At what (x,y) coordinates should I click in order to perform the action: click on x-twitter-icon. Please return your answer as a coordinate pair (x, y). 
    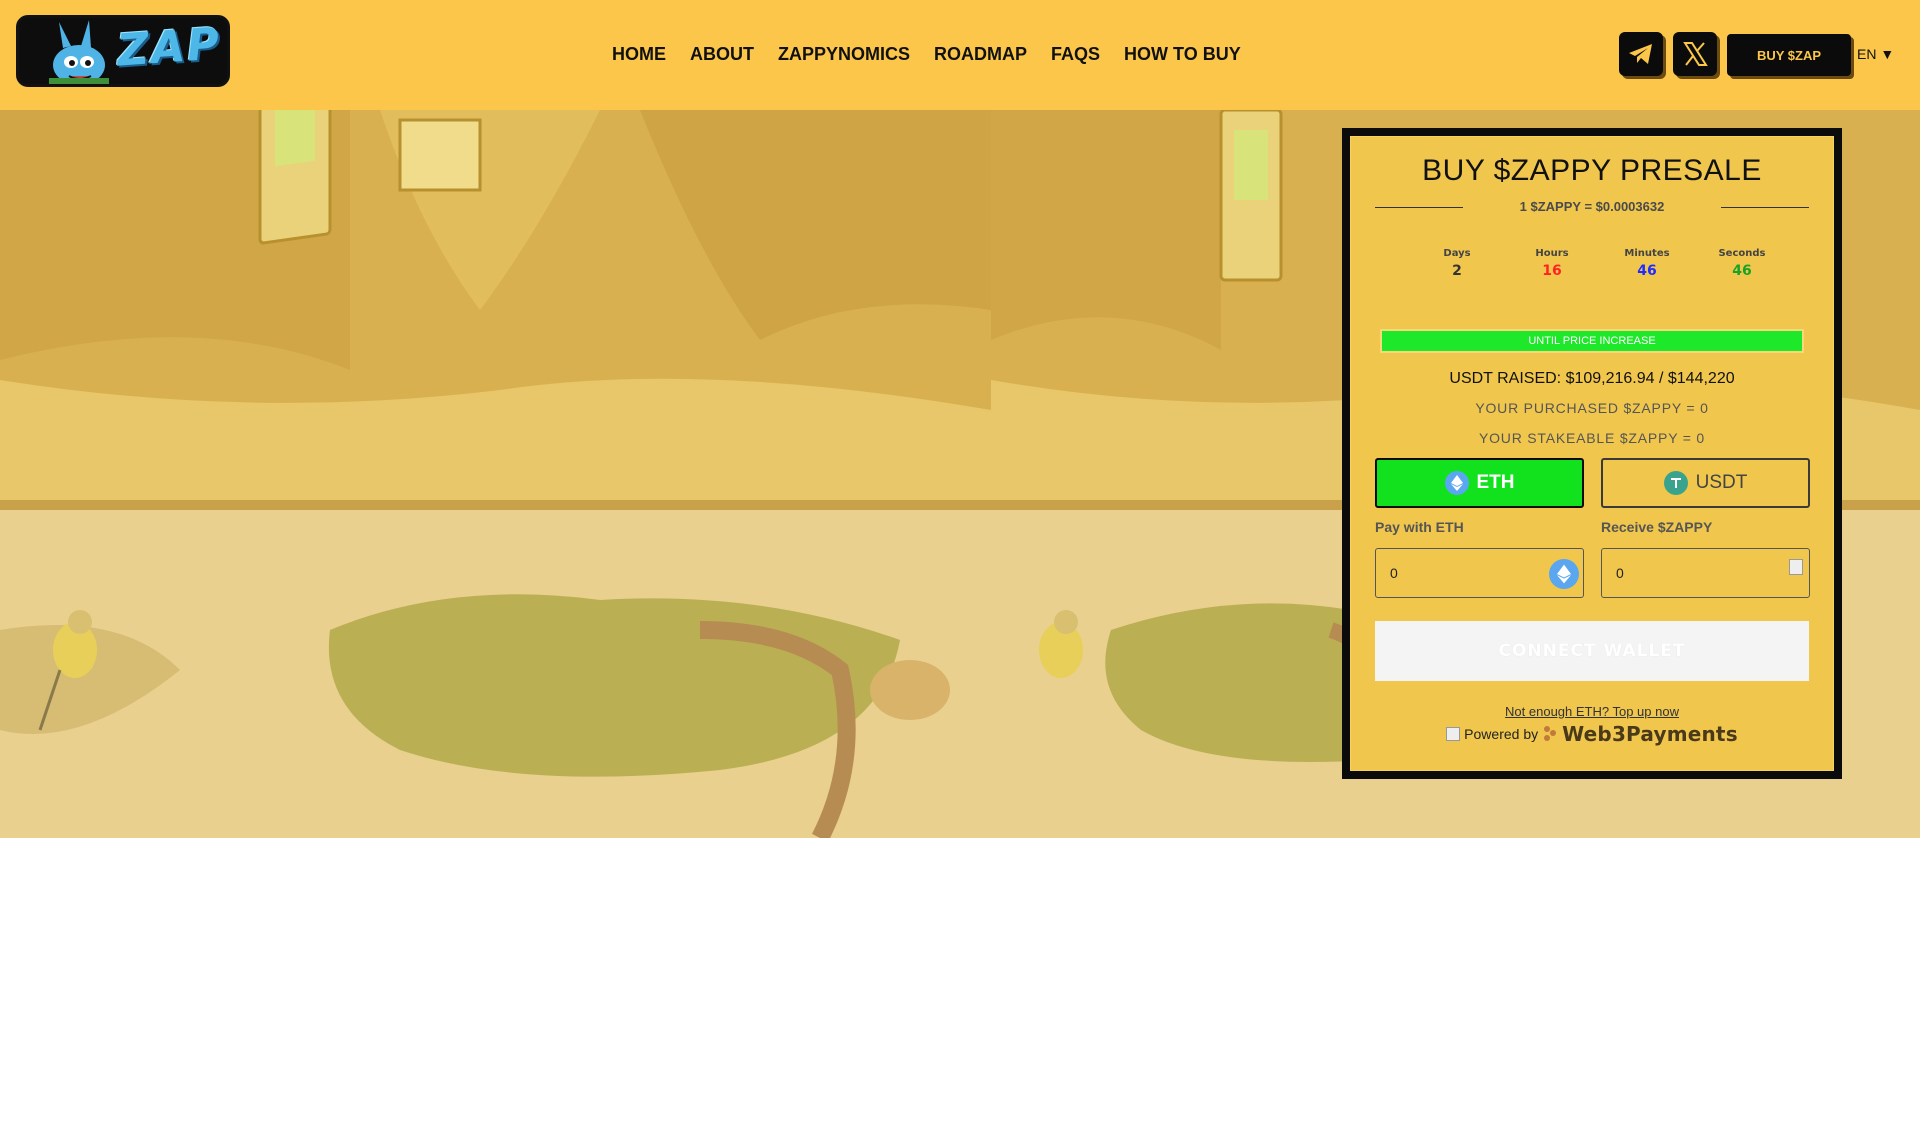
    Looking at the image, I should click on (1695, 54).